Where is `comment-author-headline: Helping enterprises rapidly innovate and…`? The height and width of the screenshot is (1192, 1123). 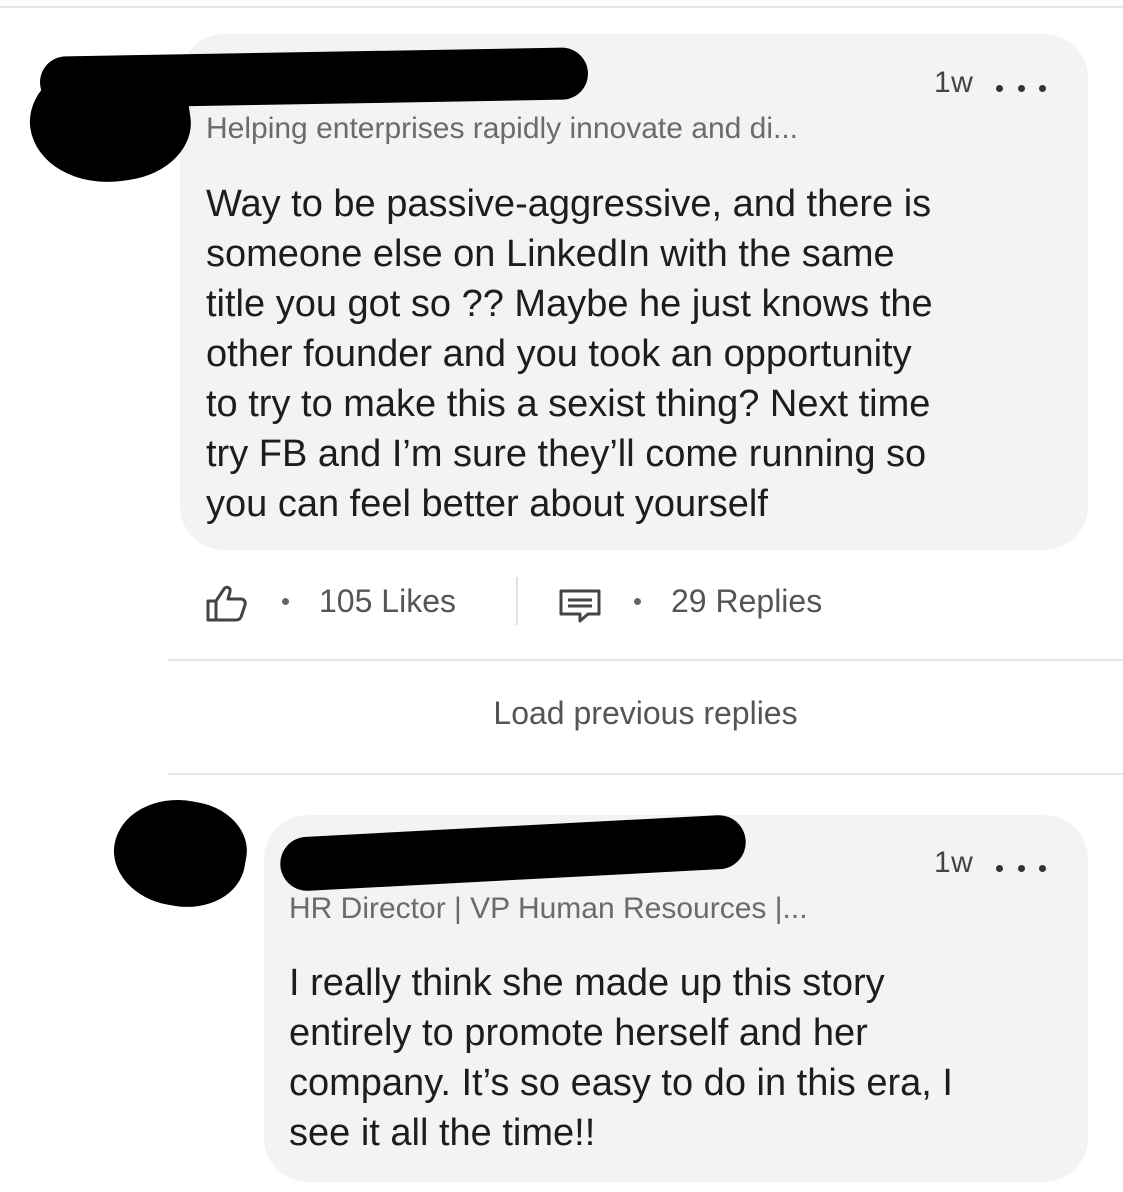 comment-author-headline: Helping enterprises rapidly innovate and… is located at coordinates (502, 128).